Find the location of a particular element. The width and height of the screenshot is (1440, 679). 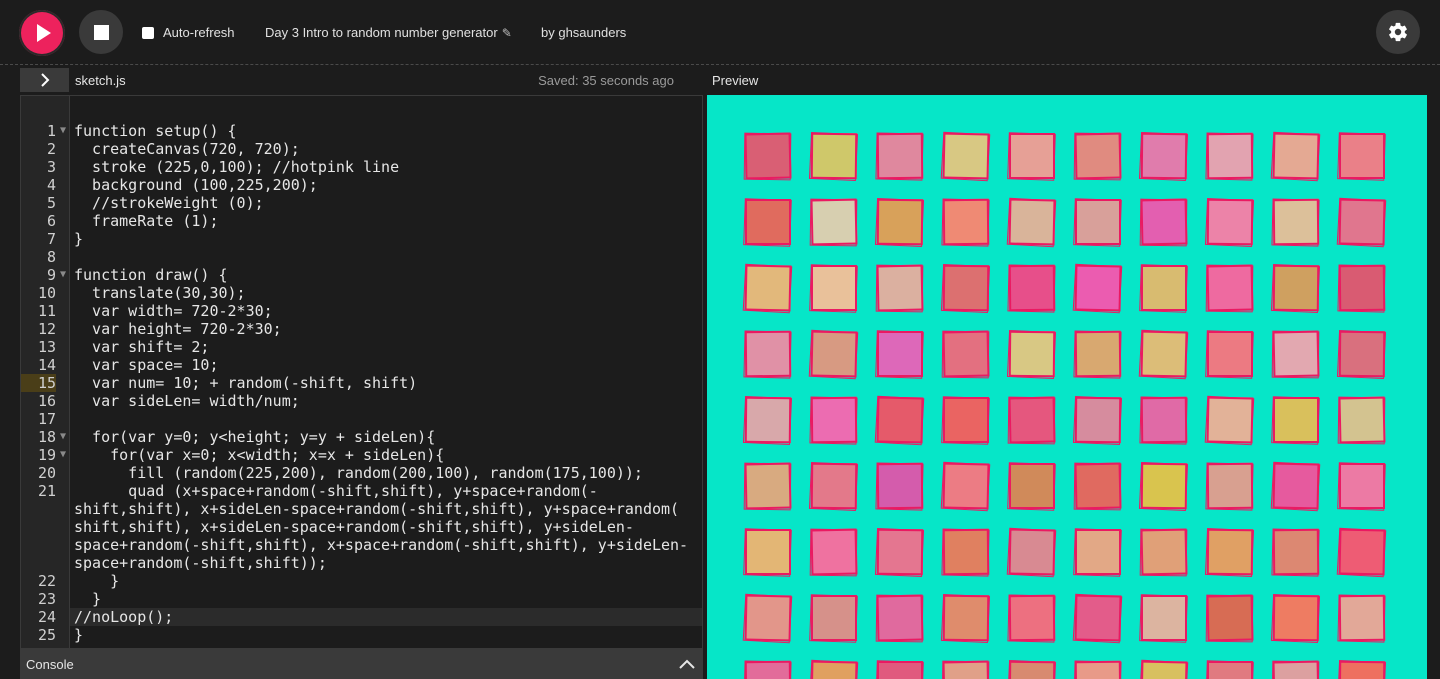

code-line: 24 //noLoop(); is located at coordinates (361, 617).